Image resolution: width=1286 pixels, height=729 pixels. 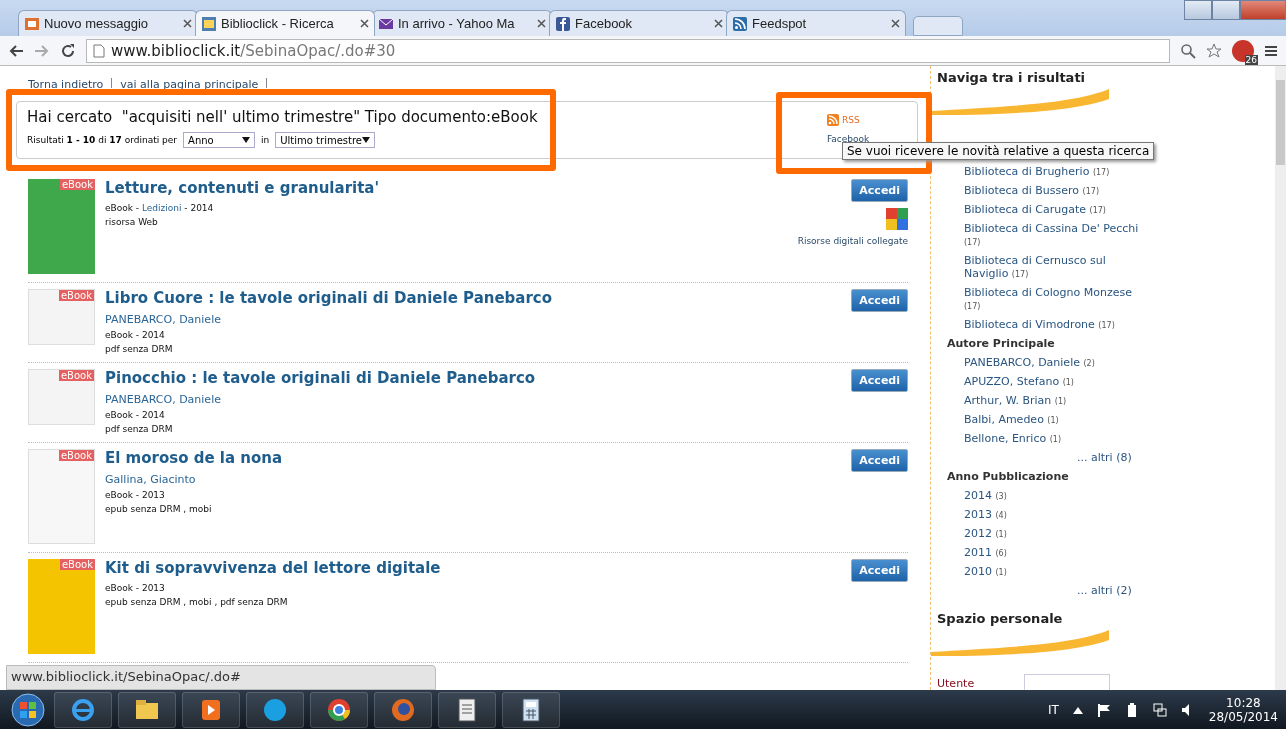 I want to click on facet-link: 2014 (3), so click(x=1047, y=495).